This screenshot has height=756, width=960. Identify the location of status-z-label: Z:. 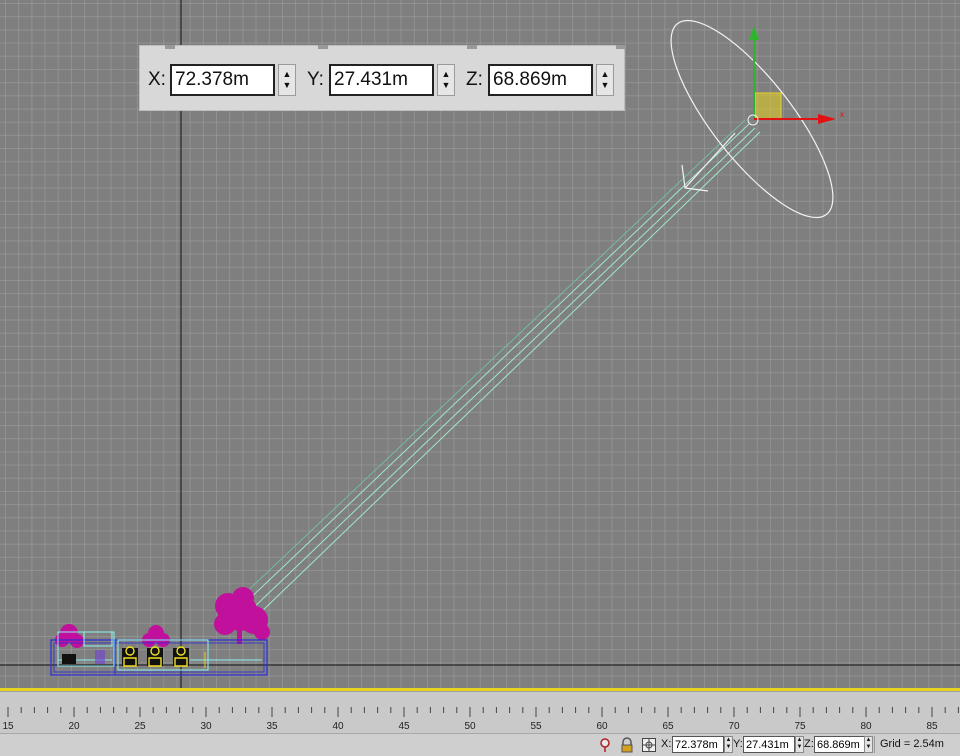
(809, 744).